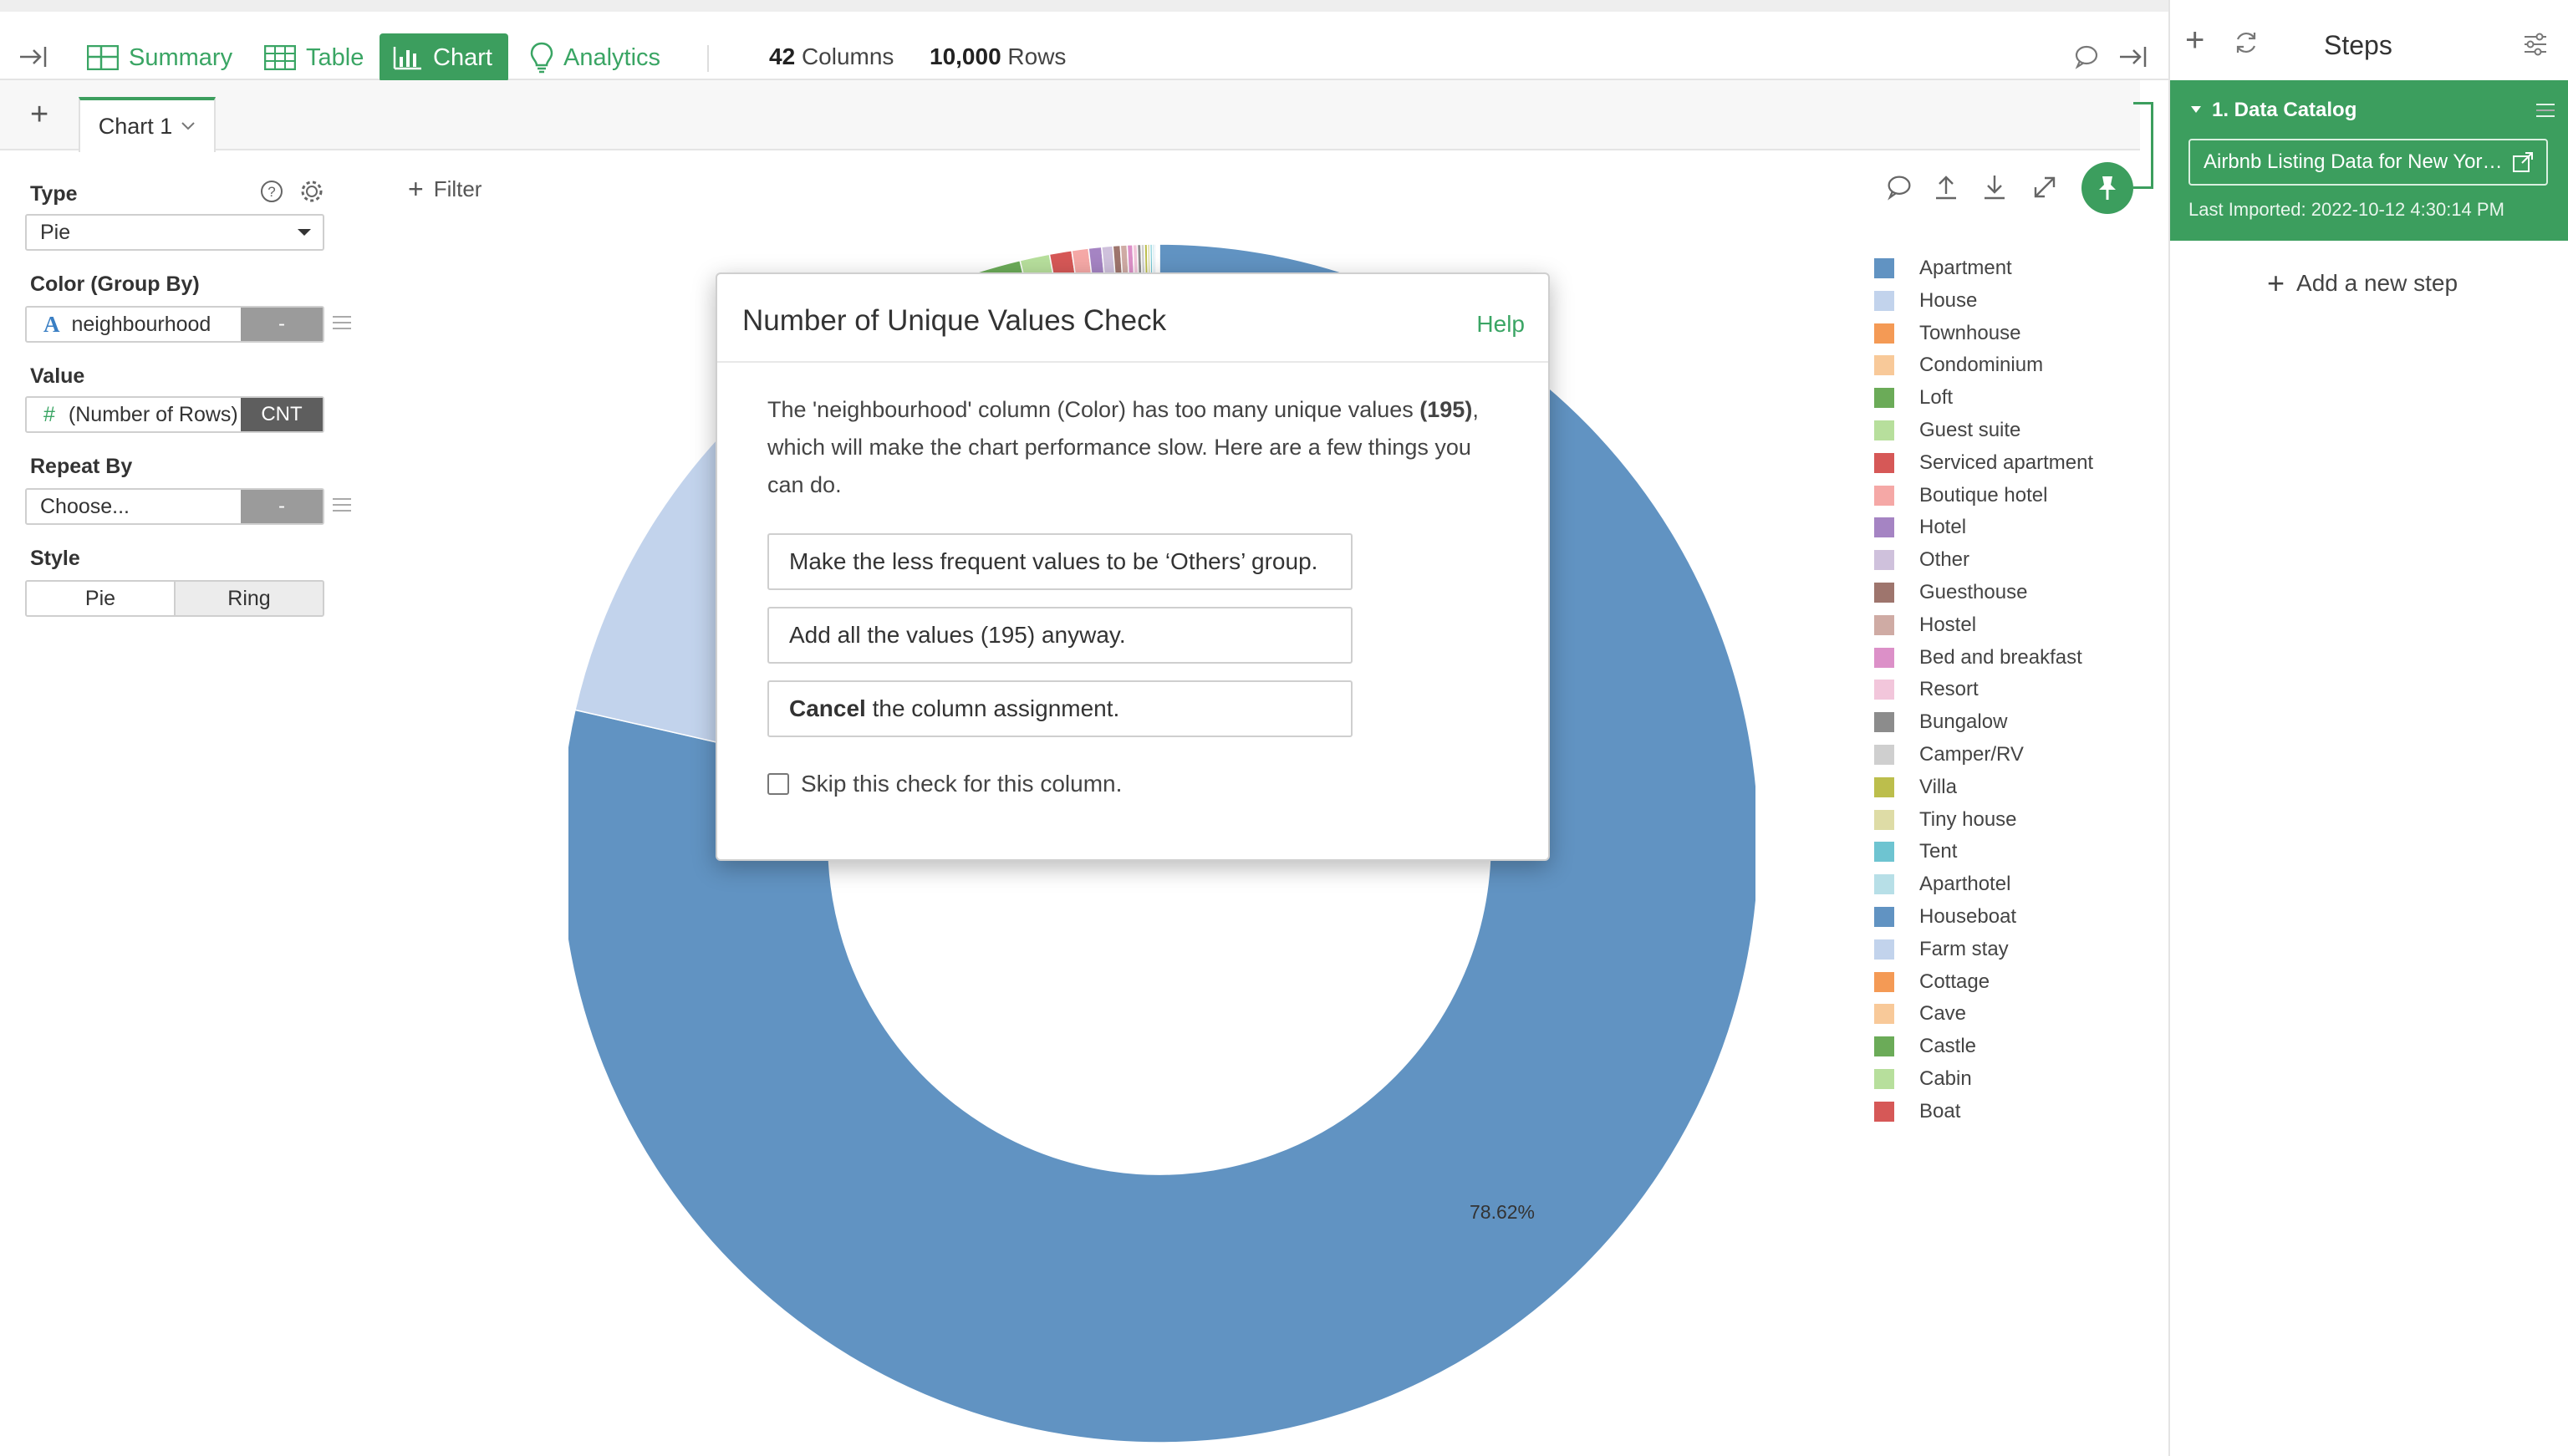 This screenshot has width=2568, height=1456. Describe the element at coordinates (1943, 268) in the screenshot. I see `legend-item: Apartment` at that location.